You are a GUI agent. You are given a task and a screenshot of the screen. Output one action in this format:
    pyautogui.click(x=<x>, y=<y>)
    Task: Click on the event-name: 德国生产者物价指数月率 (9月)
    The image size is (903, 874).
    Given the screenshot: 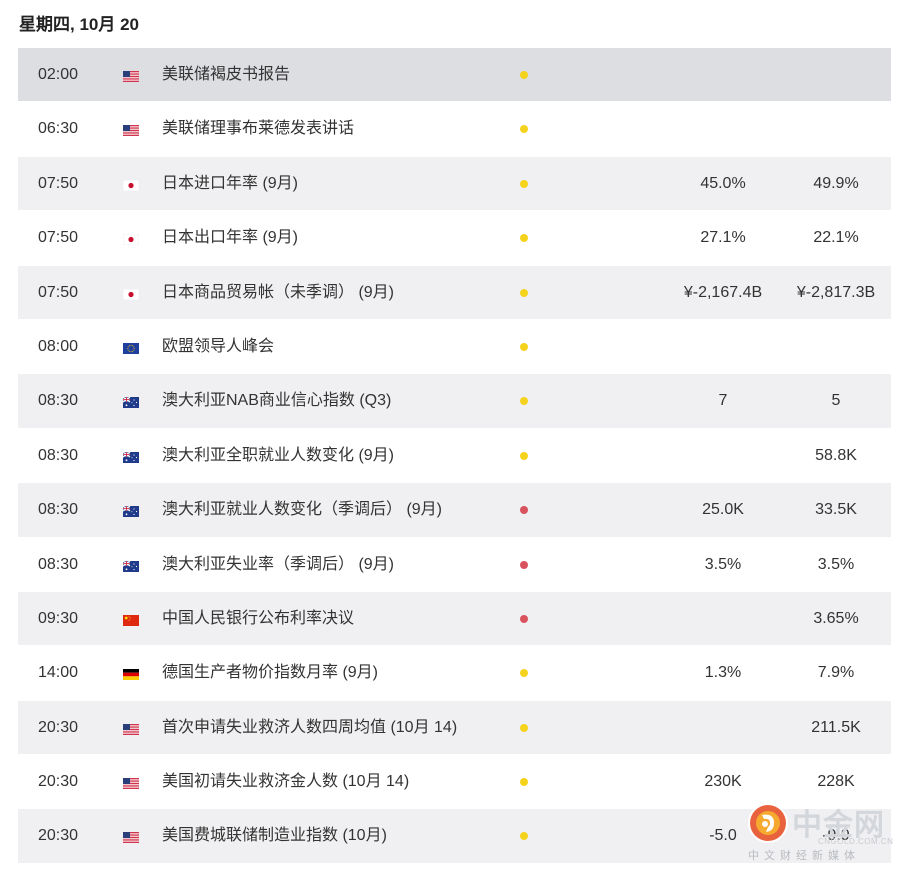 What is the action you would take?
    pyautogui.click(x=270, y=673)
    